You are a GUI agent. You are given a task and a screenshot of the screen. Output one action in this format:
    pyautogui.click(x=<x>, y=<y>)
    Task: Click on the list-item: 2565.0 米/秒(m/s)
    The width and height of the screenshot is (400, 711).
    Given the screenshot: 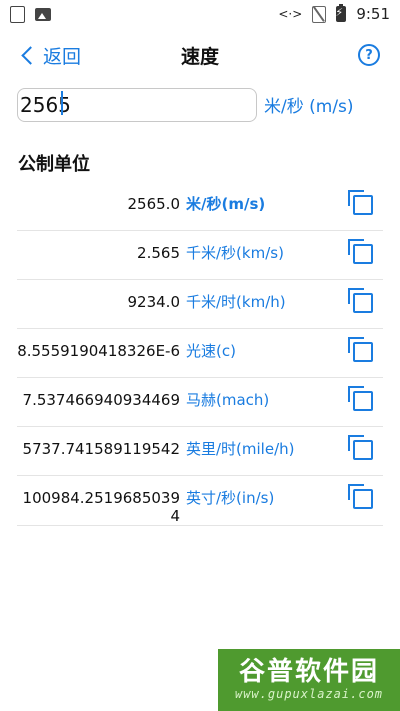 What is the action you would take?
    pyautogui.click(x=200, y=206)
    